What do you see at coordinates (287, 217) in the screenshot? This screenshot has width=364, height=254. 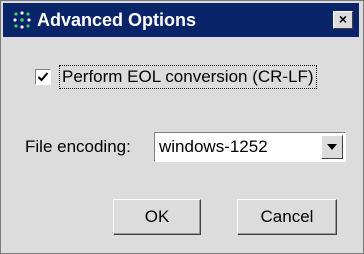 I see `cancel-button: Cancel` at bounding box center [287, 217].